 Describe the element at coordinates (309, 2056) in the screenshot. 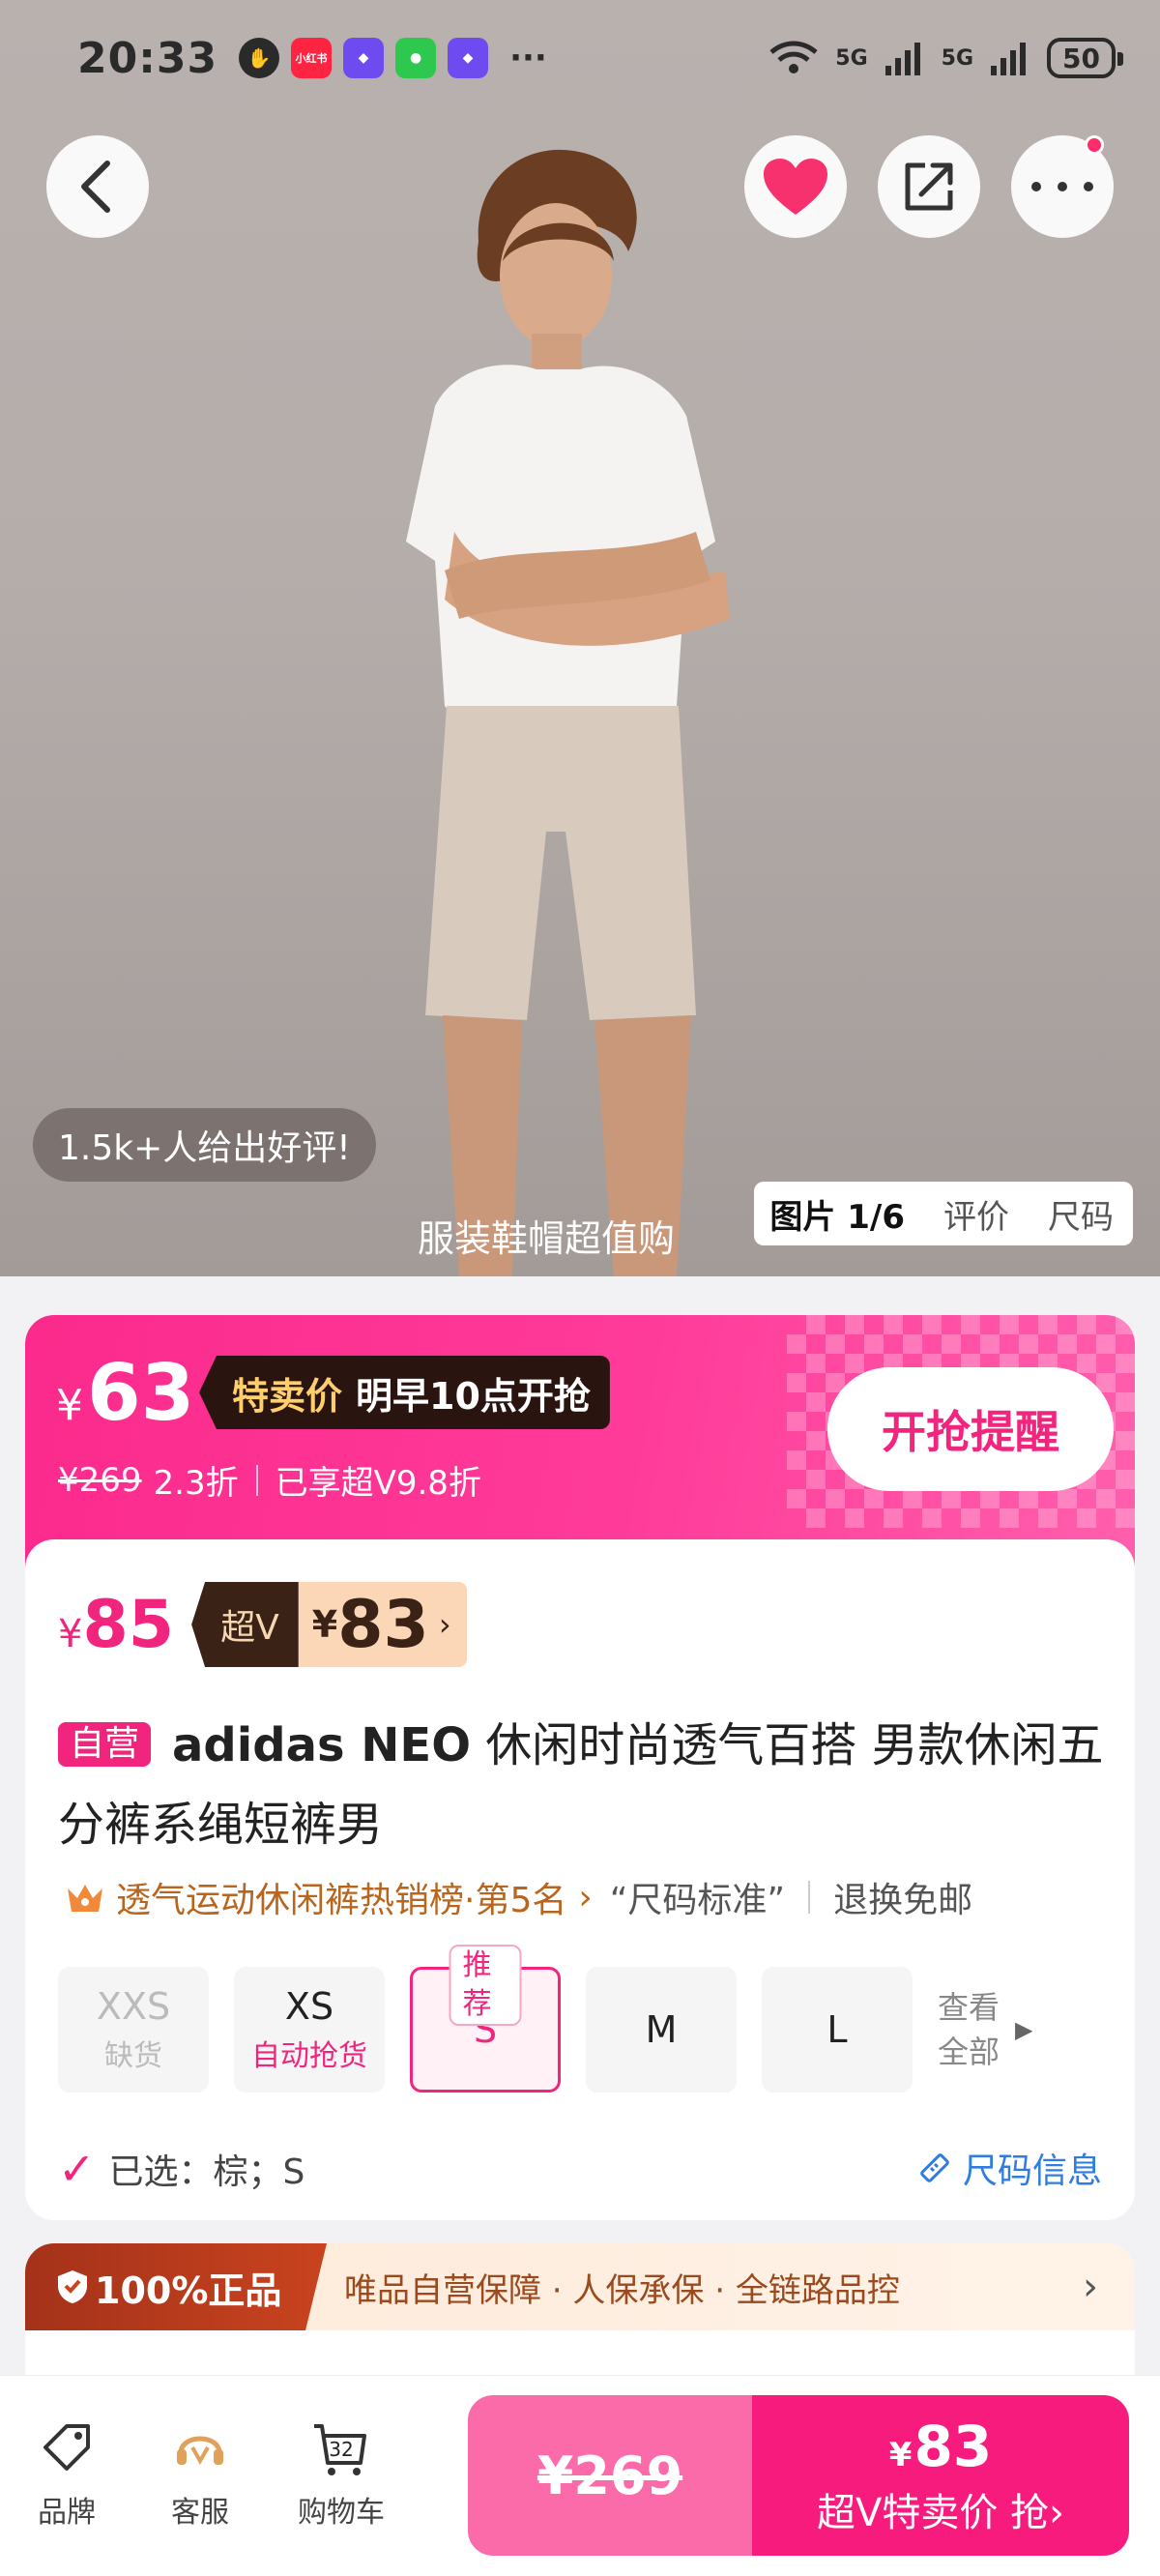

I see `size-status: 自动抢货` at that location.